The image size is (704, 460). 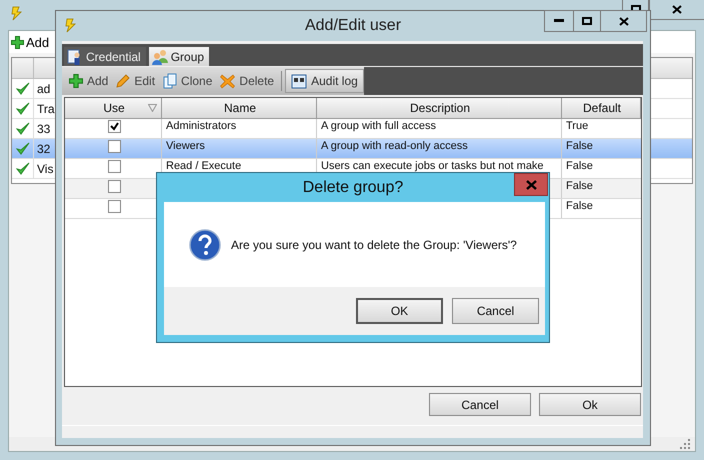 What do you see at coordinates (152, 108) in the screenshot?
I see `filter-icon` at bounding box center [152, 108].